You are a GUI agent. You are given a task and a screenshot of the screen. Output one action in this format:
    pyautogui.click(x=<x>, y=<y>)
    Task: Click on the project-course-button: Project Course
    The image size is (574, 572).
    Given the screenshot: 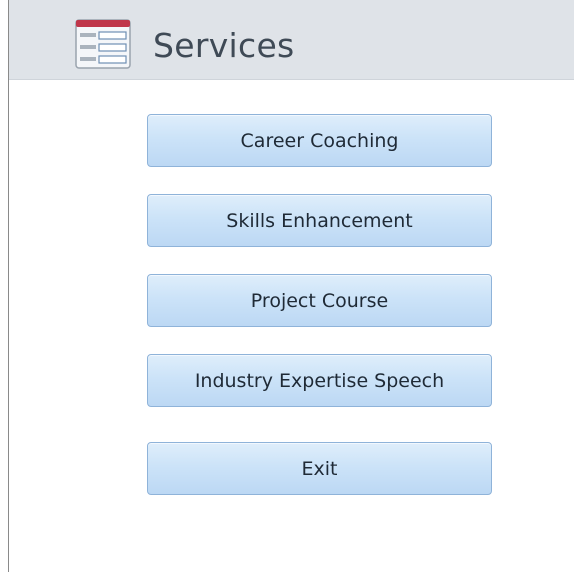 What is the action you would take?
    pyautogui.click(x=319, y=300)
    